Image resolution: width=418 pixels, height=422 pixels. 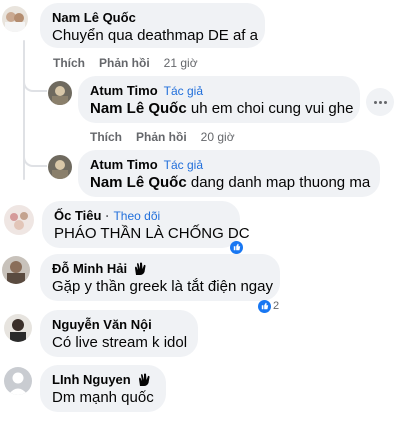 I want to click on comment-author: LInh Nguyen, so click(x=91, y=380).